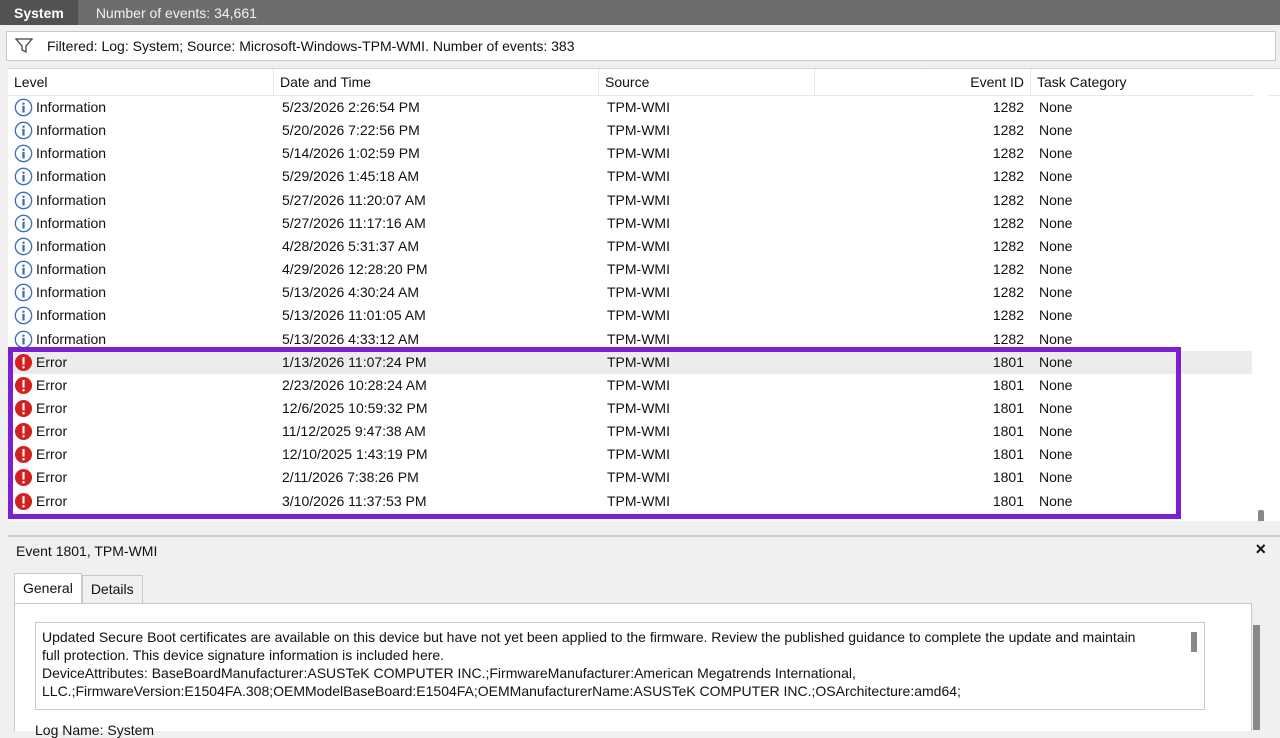 The image size is (1280, 738). Describe the element at coordinates (141, 82) in the screenshot. I see `column-header-level: Level` at that location.